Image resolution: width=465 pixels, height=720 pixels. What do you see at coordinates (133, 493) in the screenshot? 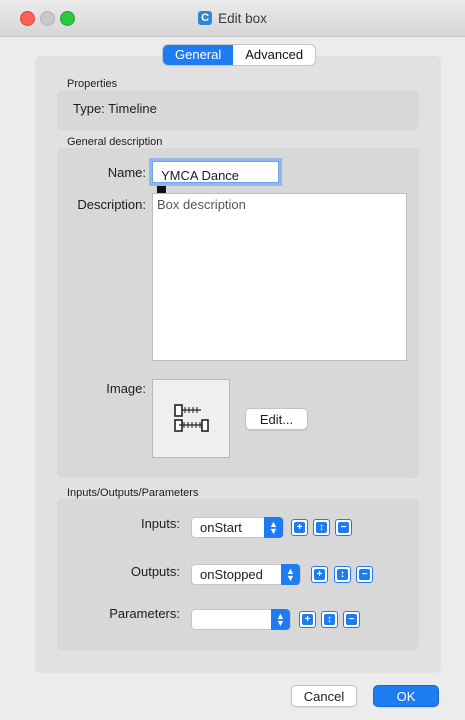
I see `io-section-label: Inputs/Outputs/Parameters` at bounding box center [133, 493].